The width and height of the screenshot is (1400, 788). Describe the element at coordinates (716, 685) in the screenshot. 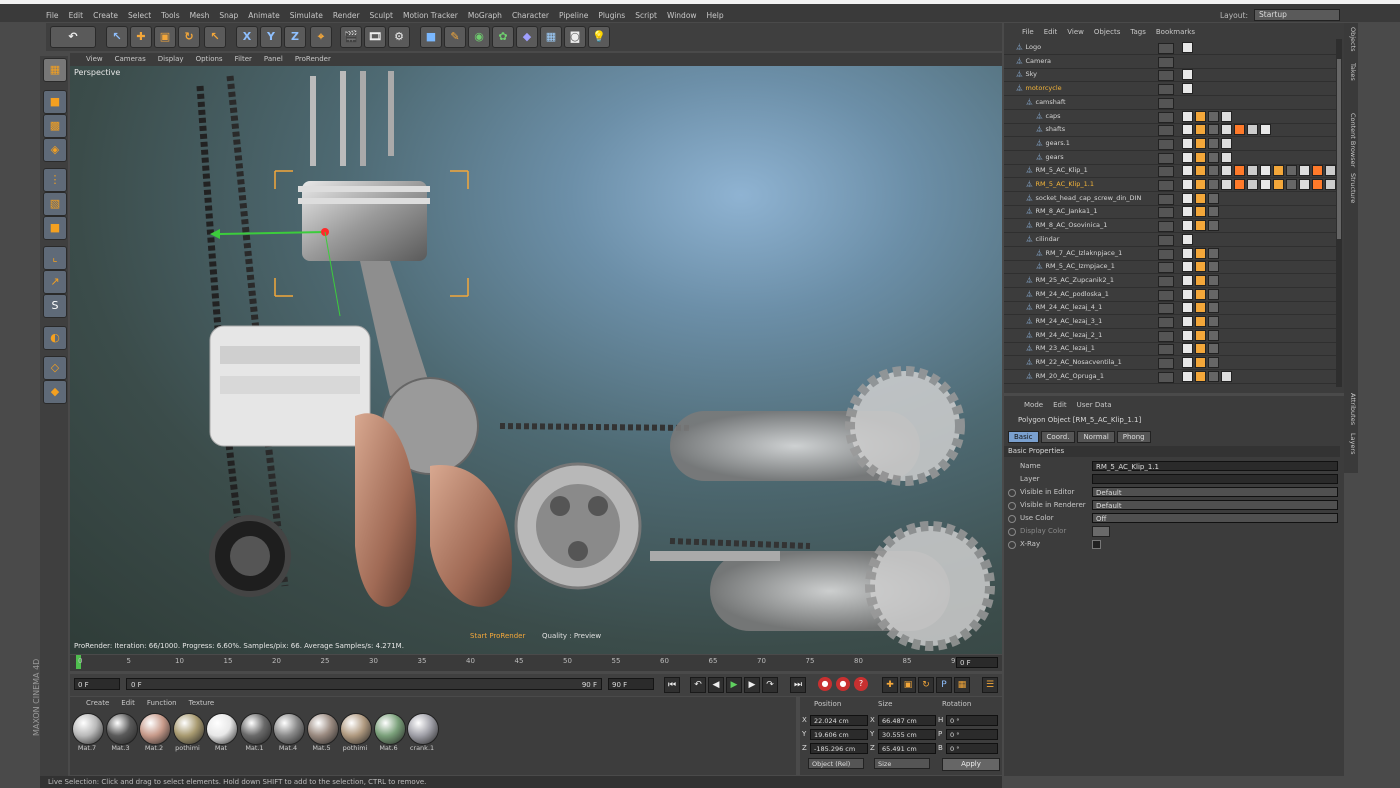

I see `previous-frame-icon: ◀` at that location.